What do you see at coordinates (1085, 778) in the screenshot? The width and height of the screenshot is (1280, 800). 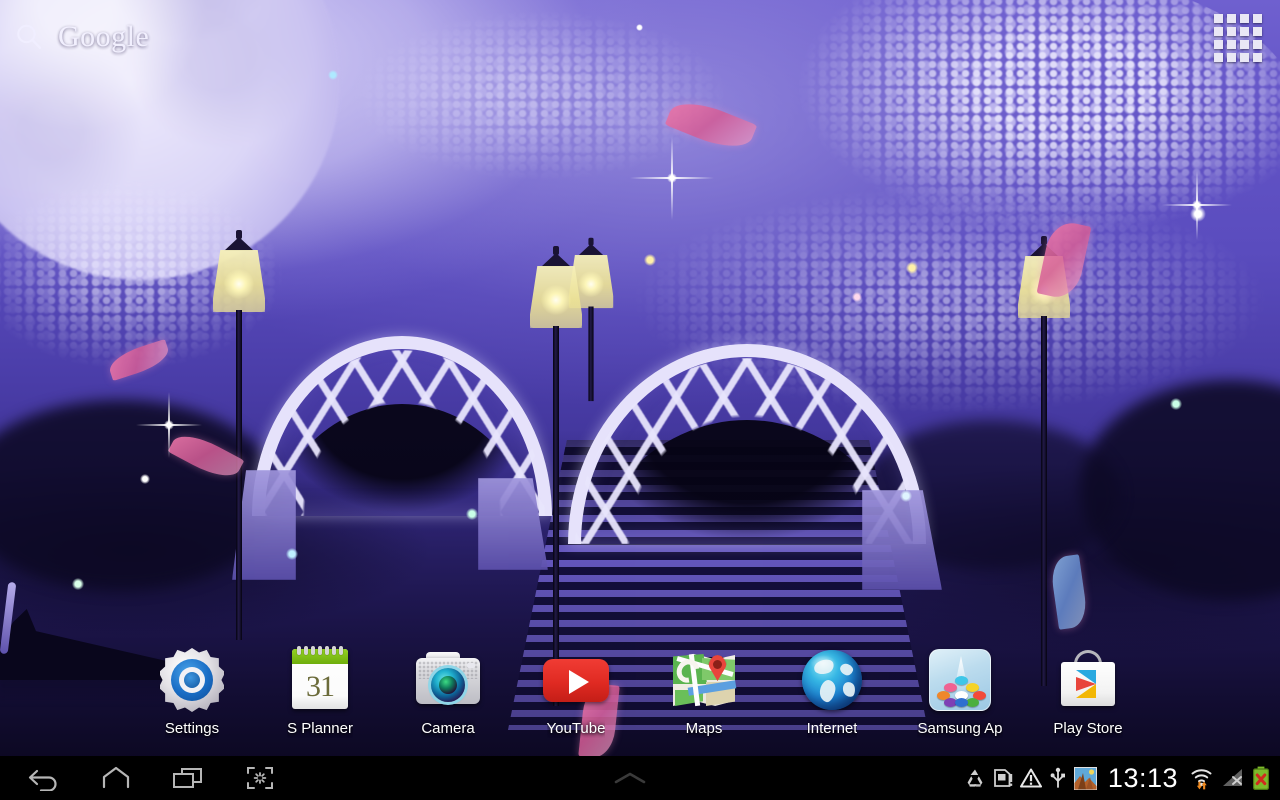 I see `image-thumbnail-icon` at bounding box center [1085, 778].